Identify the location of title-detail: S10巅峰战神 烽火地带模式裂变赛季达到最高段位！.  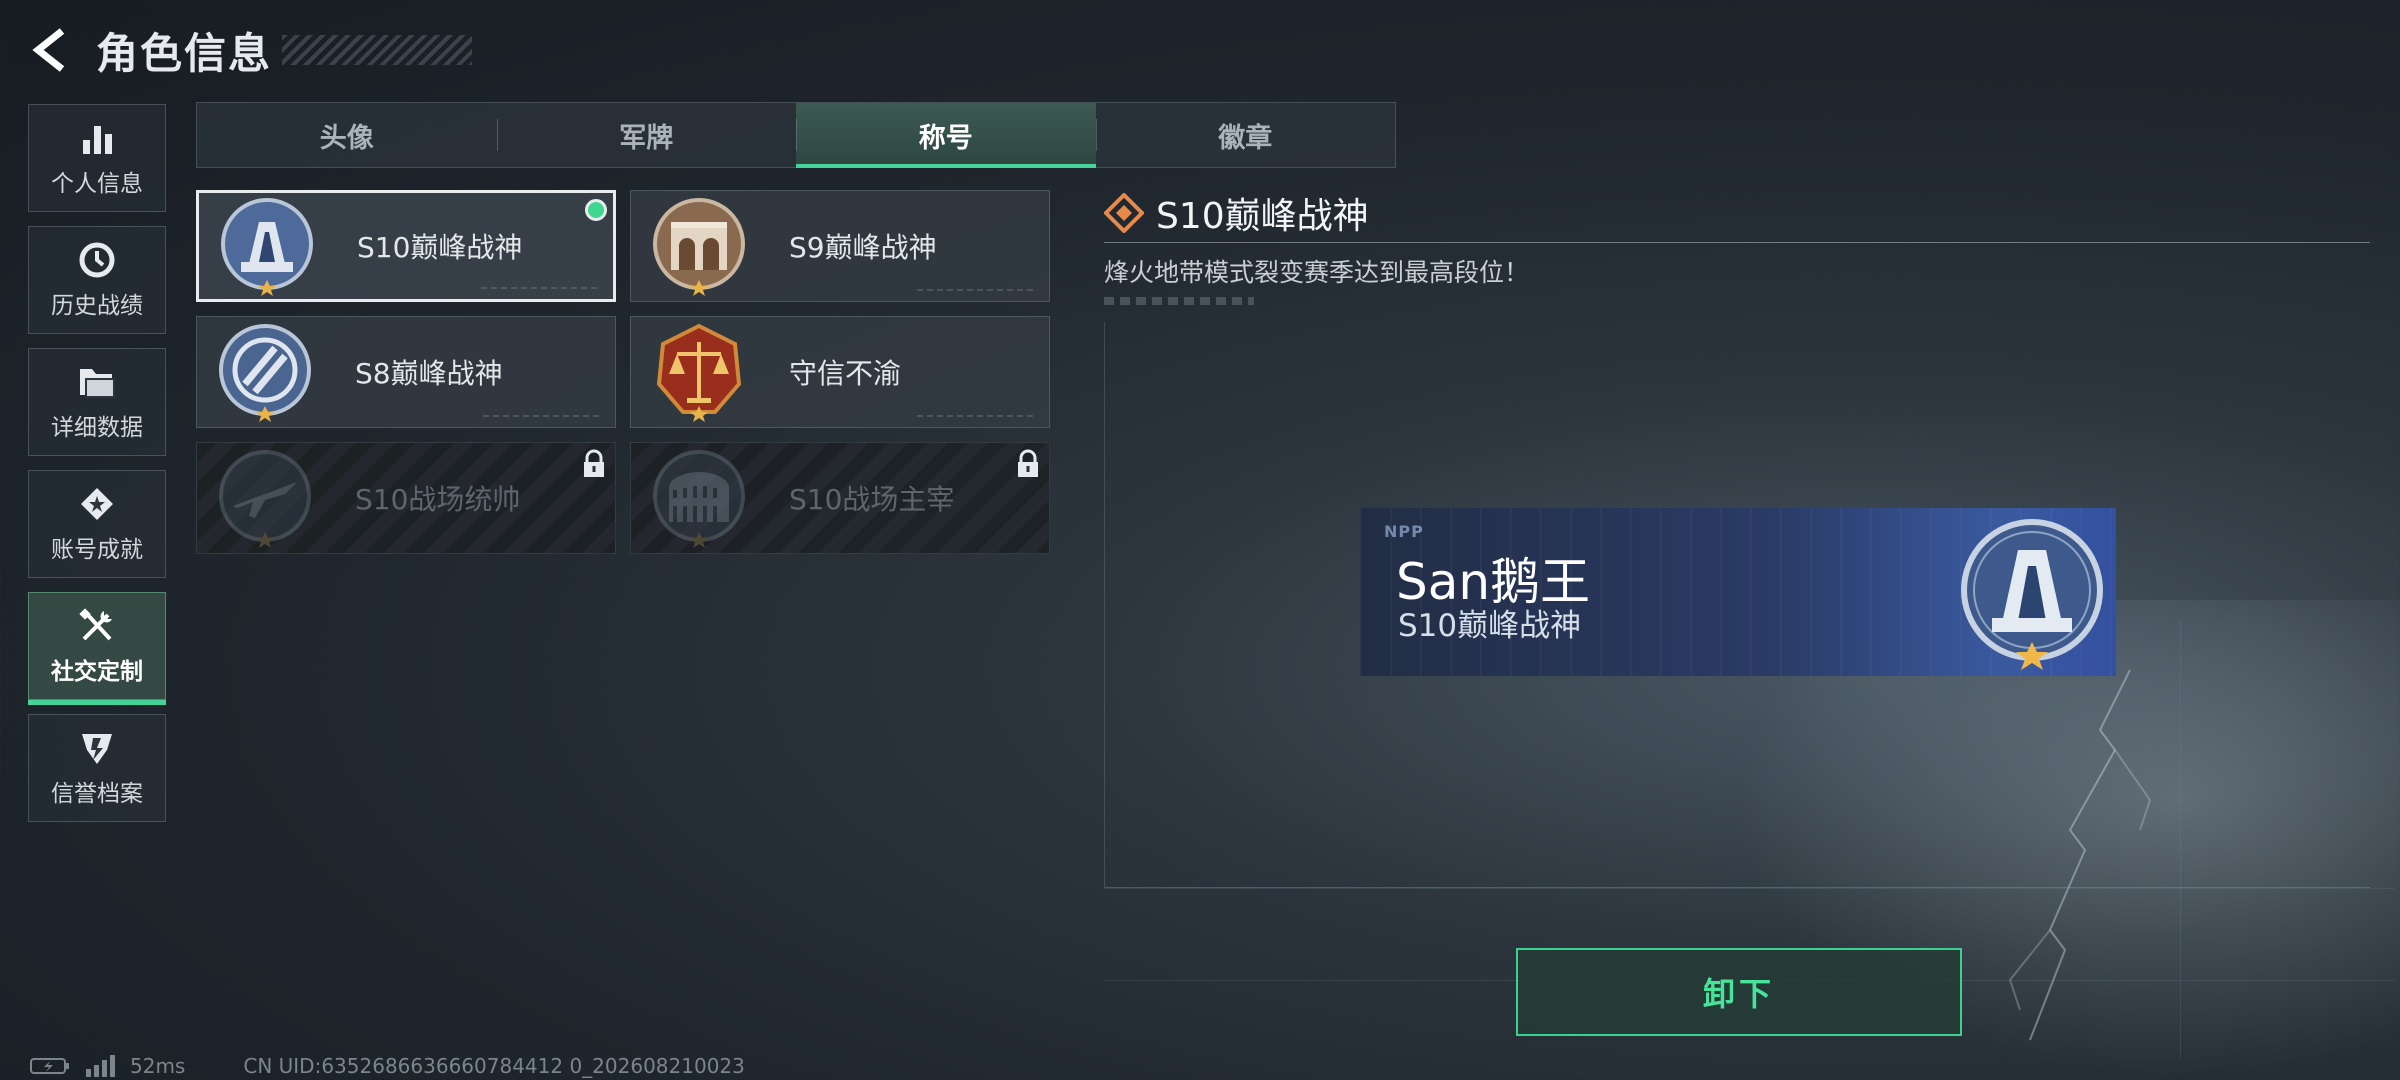
(1737, 247).